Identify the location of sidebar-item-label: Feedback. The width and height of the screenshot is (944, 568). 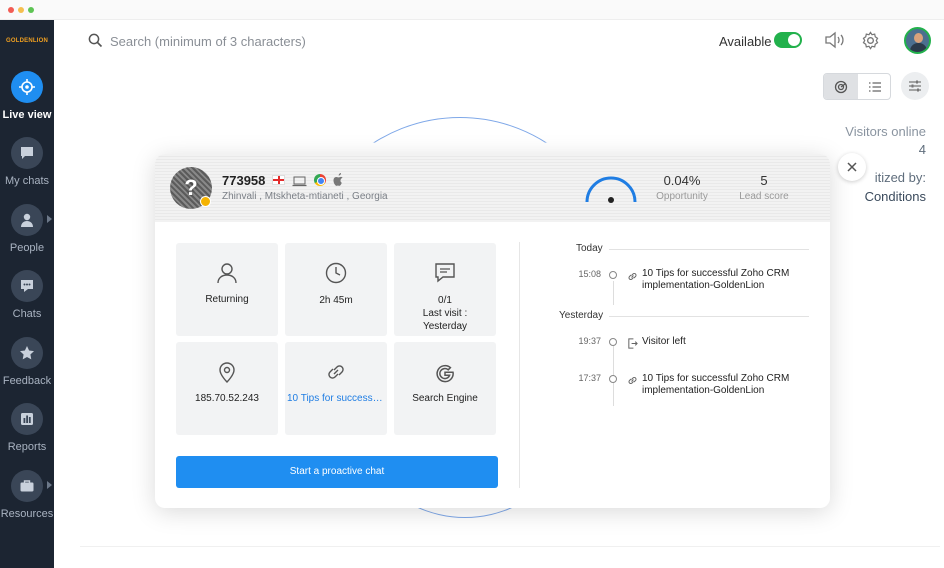
(27, 381).